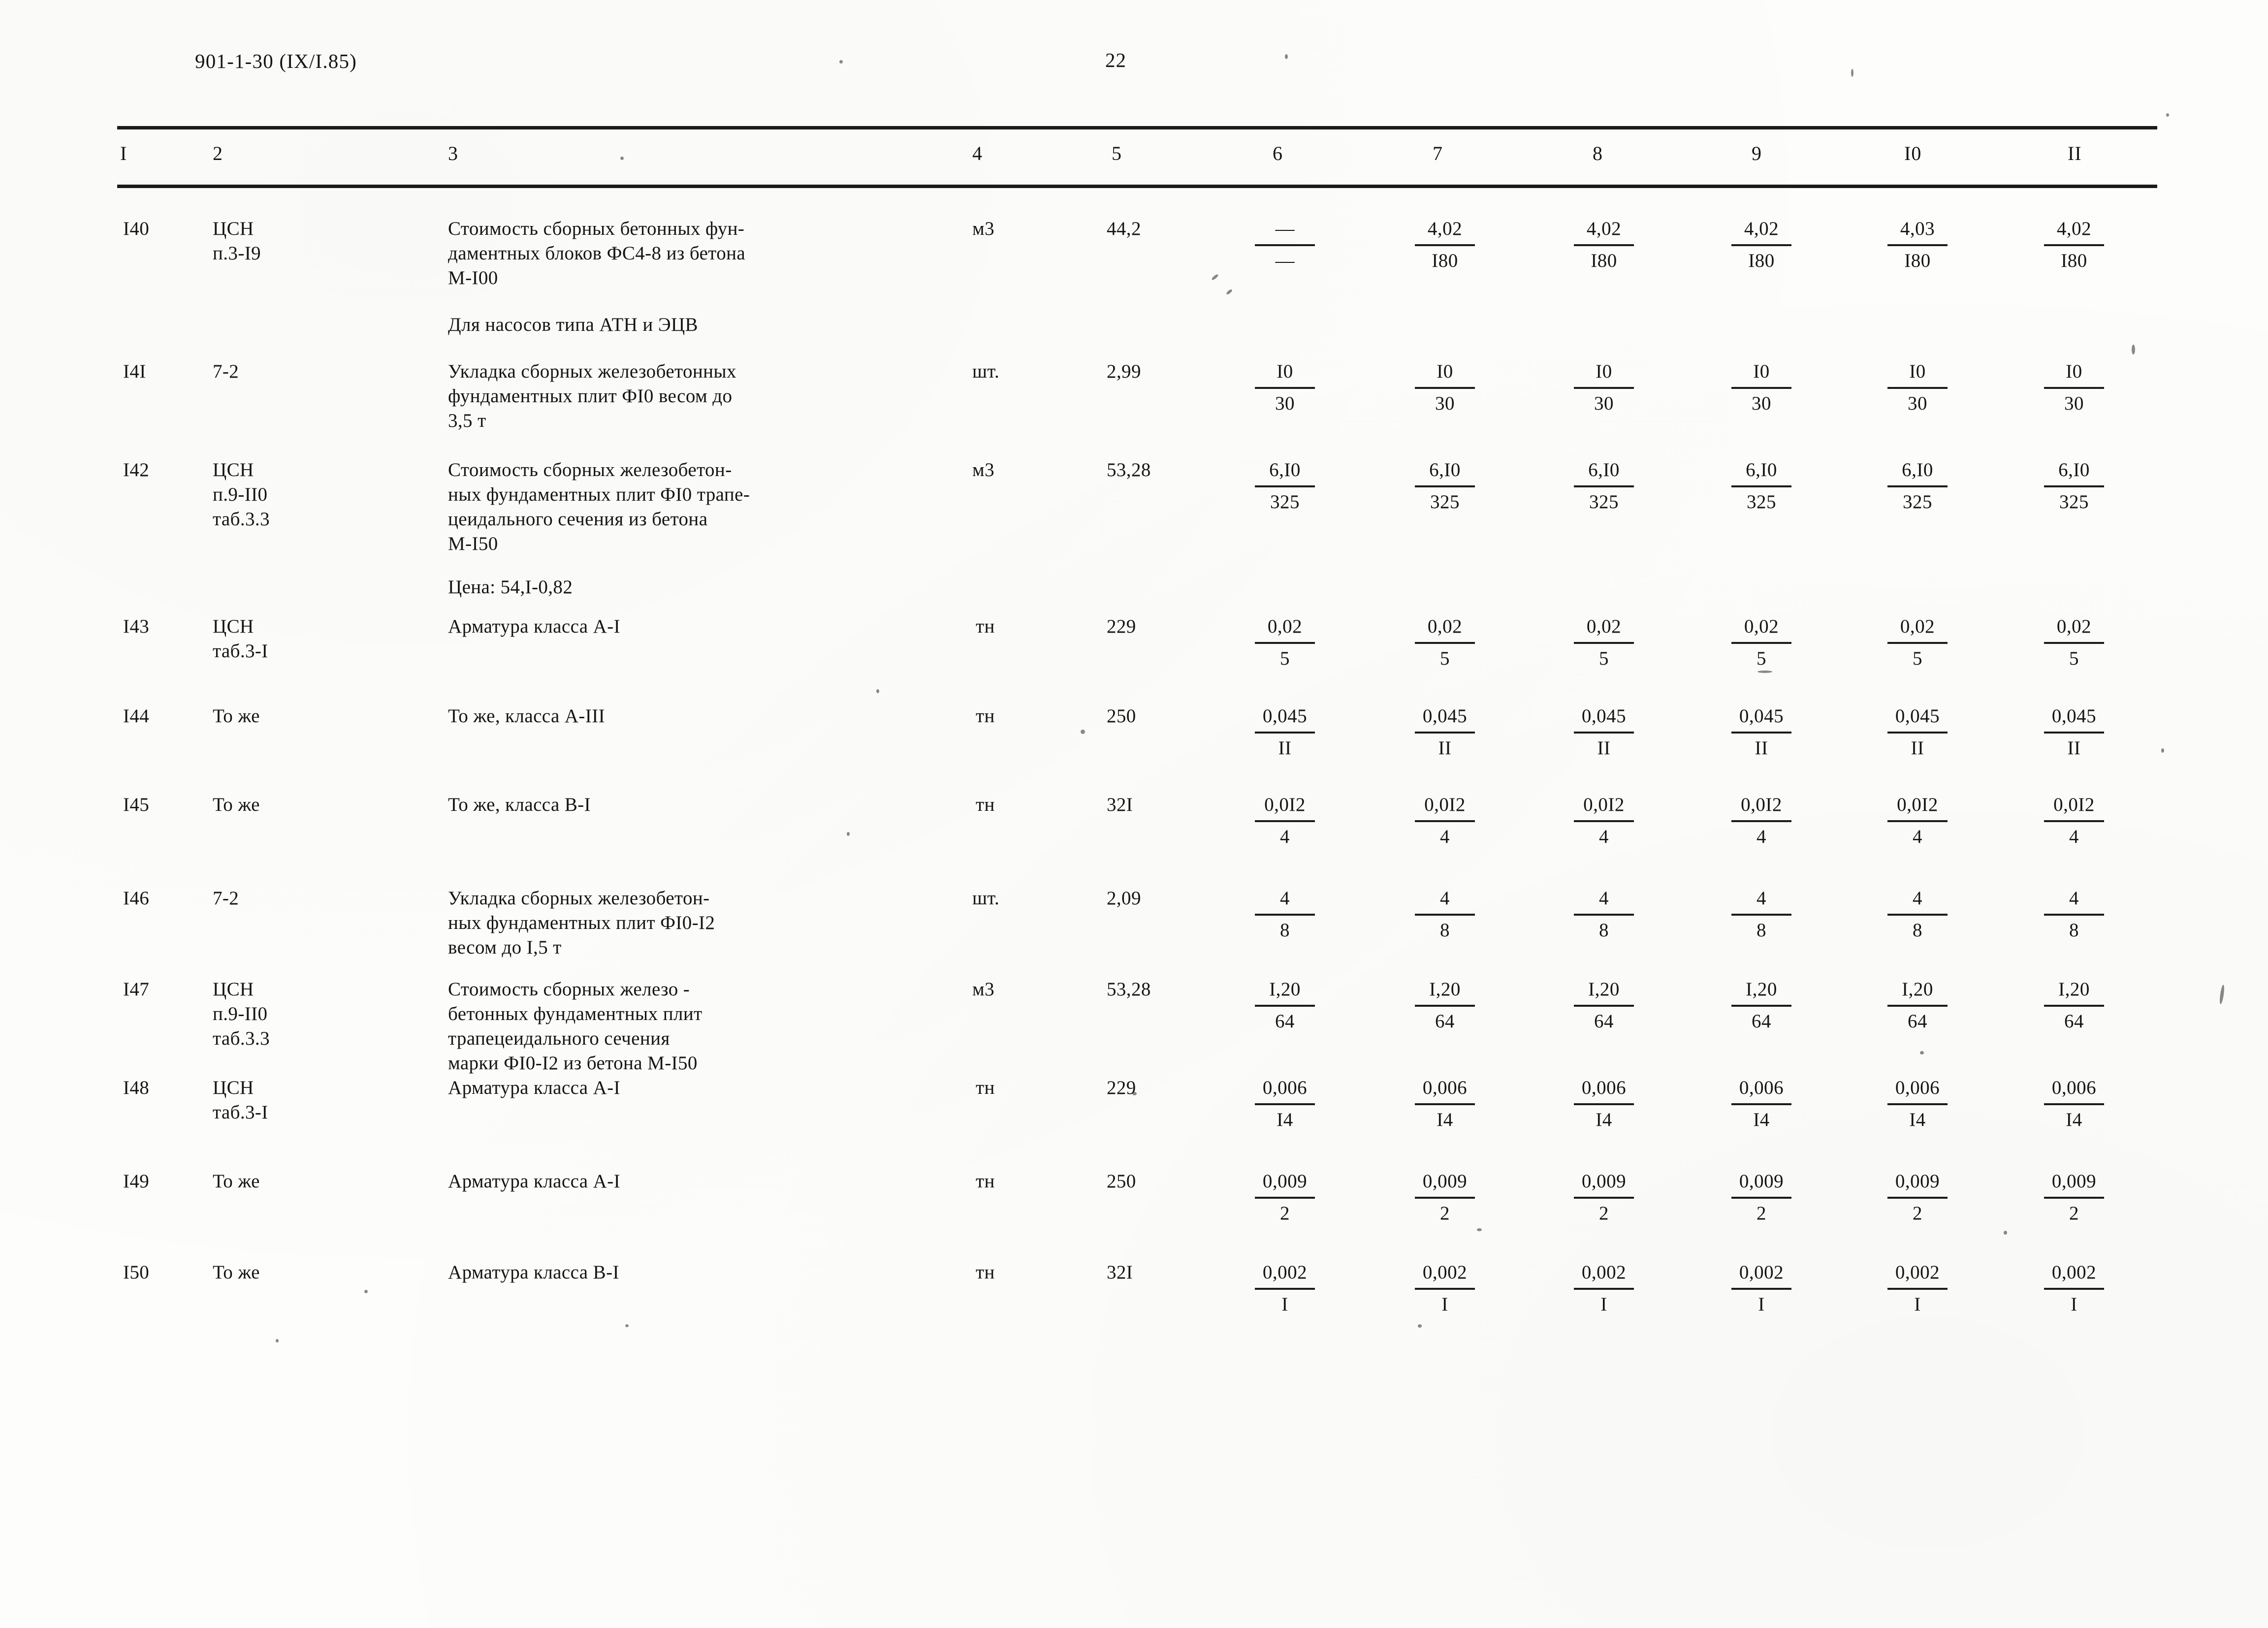 The height and width of the screenshot is (1628, 2268). I want to click on row-description: То же, класса А-III, so click(526, 716).